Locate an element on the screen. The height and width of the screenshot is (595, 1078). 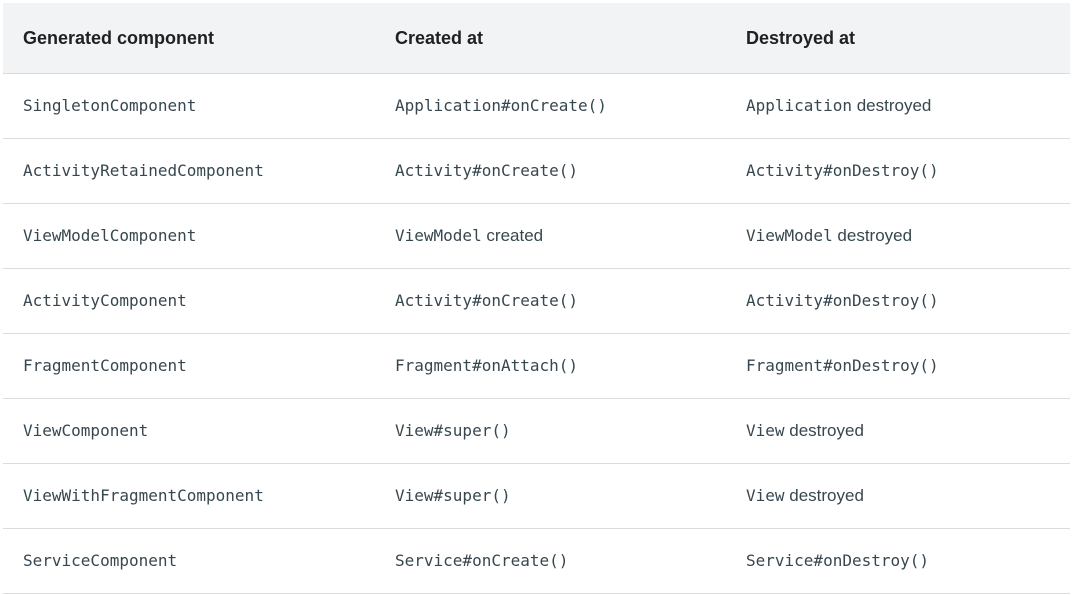
component-name: ActivityRetainedComponent is located at coordinates (143, 170).